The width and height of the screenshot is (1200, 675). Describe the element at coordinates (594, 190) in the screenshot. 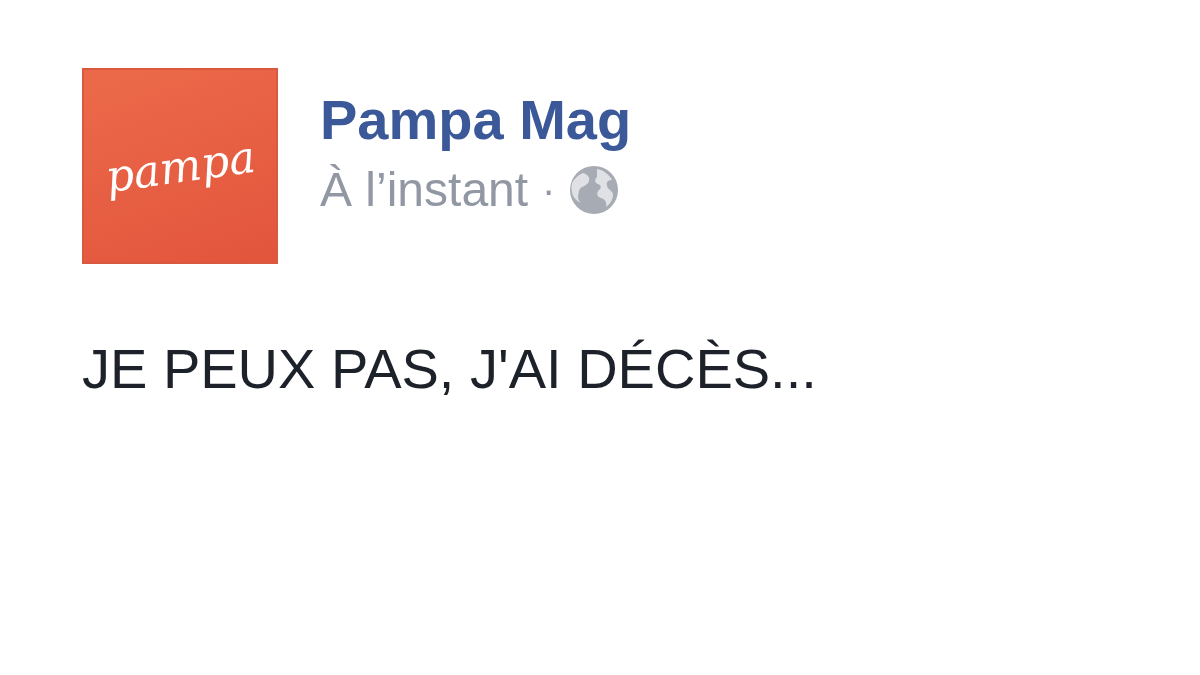

I see `globe-icon` at that location.